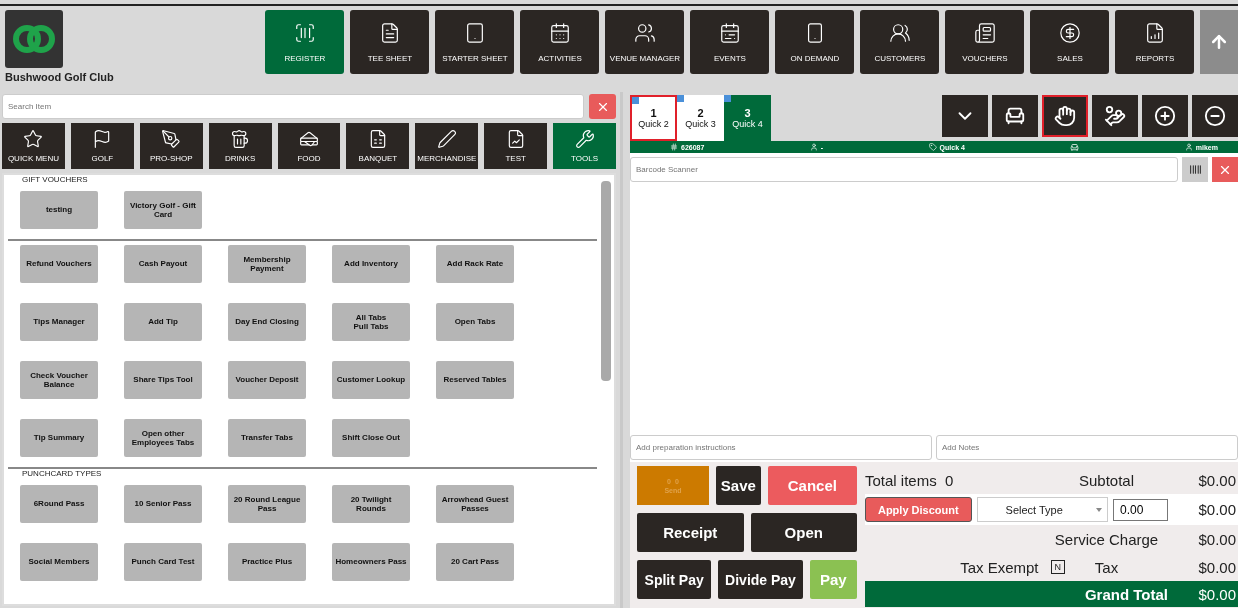  Describe the element at coordinates (475, 42) in the screenshot. I see `nav-button: STARTER SHEET` at that location.